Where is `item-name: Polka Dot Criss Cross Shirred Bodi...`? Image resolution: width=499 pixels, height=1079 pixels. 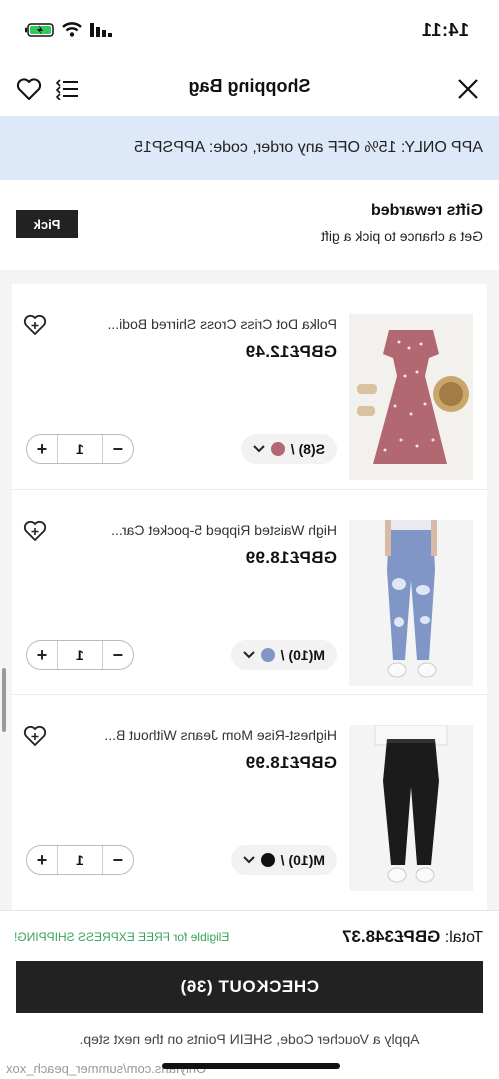
item-name: Polka Dot Criss Cross Shirred Bodi... is located at coordinates (202, 324).